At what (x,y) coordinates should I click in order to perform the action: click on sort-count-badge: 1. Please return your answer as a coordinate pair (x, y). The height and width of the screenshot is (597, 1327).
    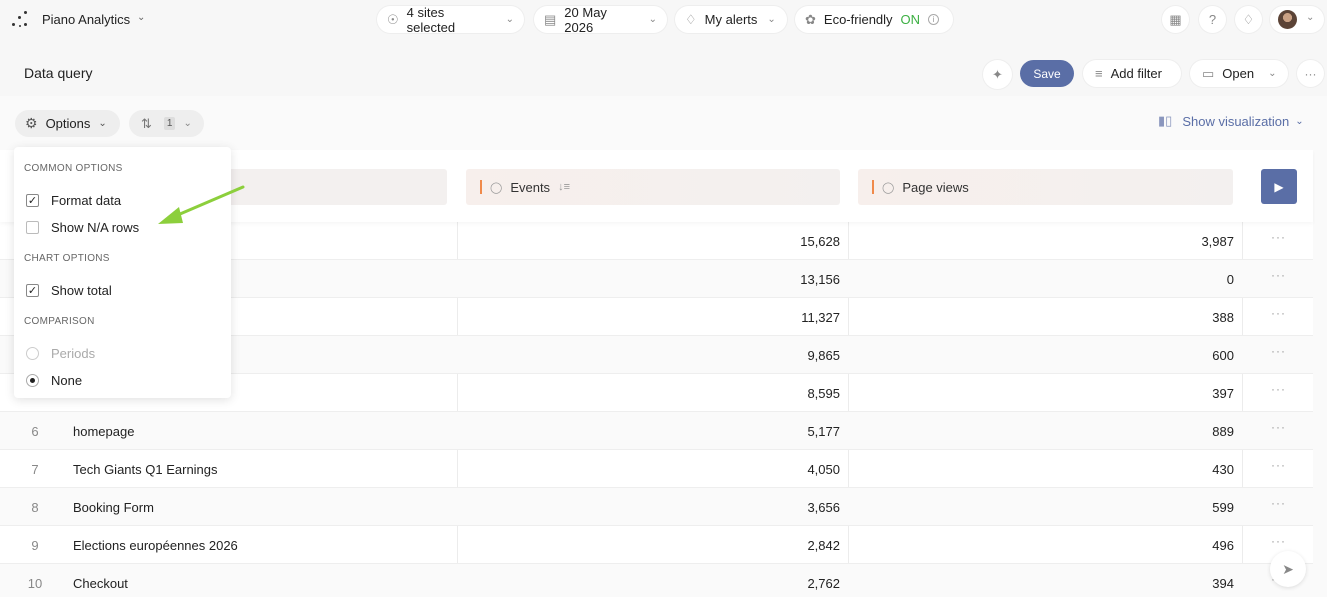
    Looking at the image, I should click on (169, 123).